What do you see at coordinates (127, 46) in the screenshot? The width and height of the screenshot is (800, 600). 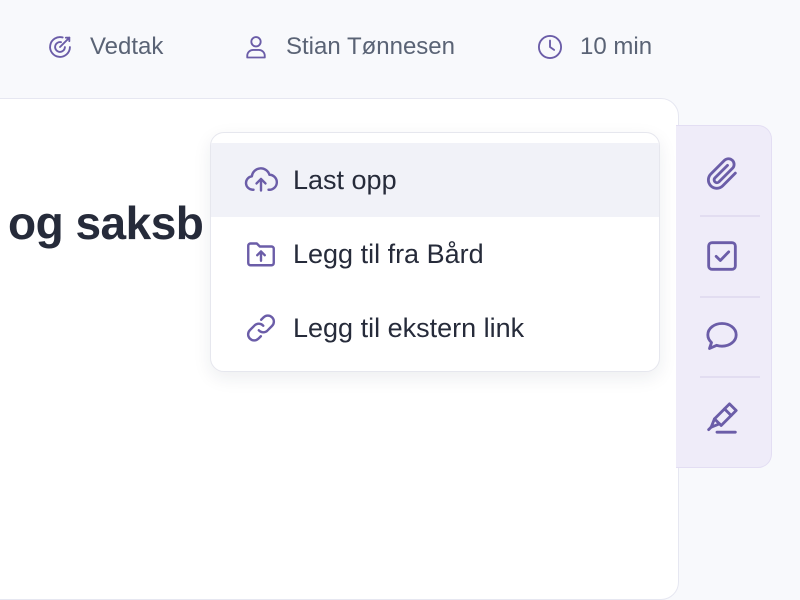 I see `meta-type-label: Vedtak` at bounding box center [127, 46].